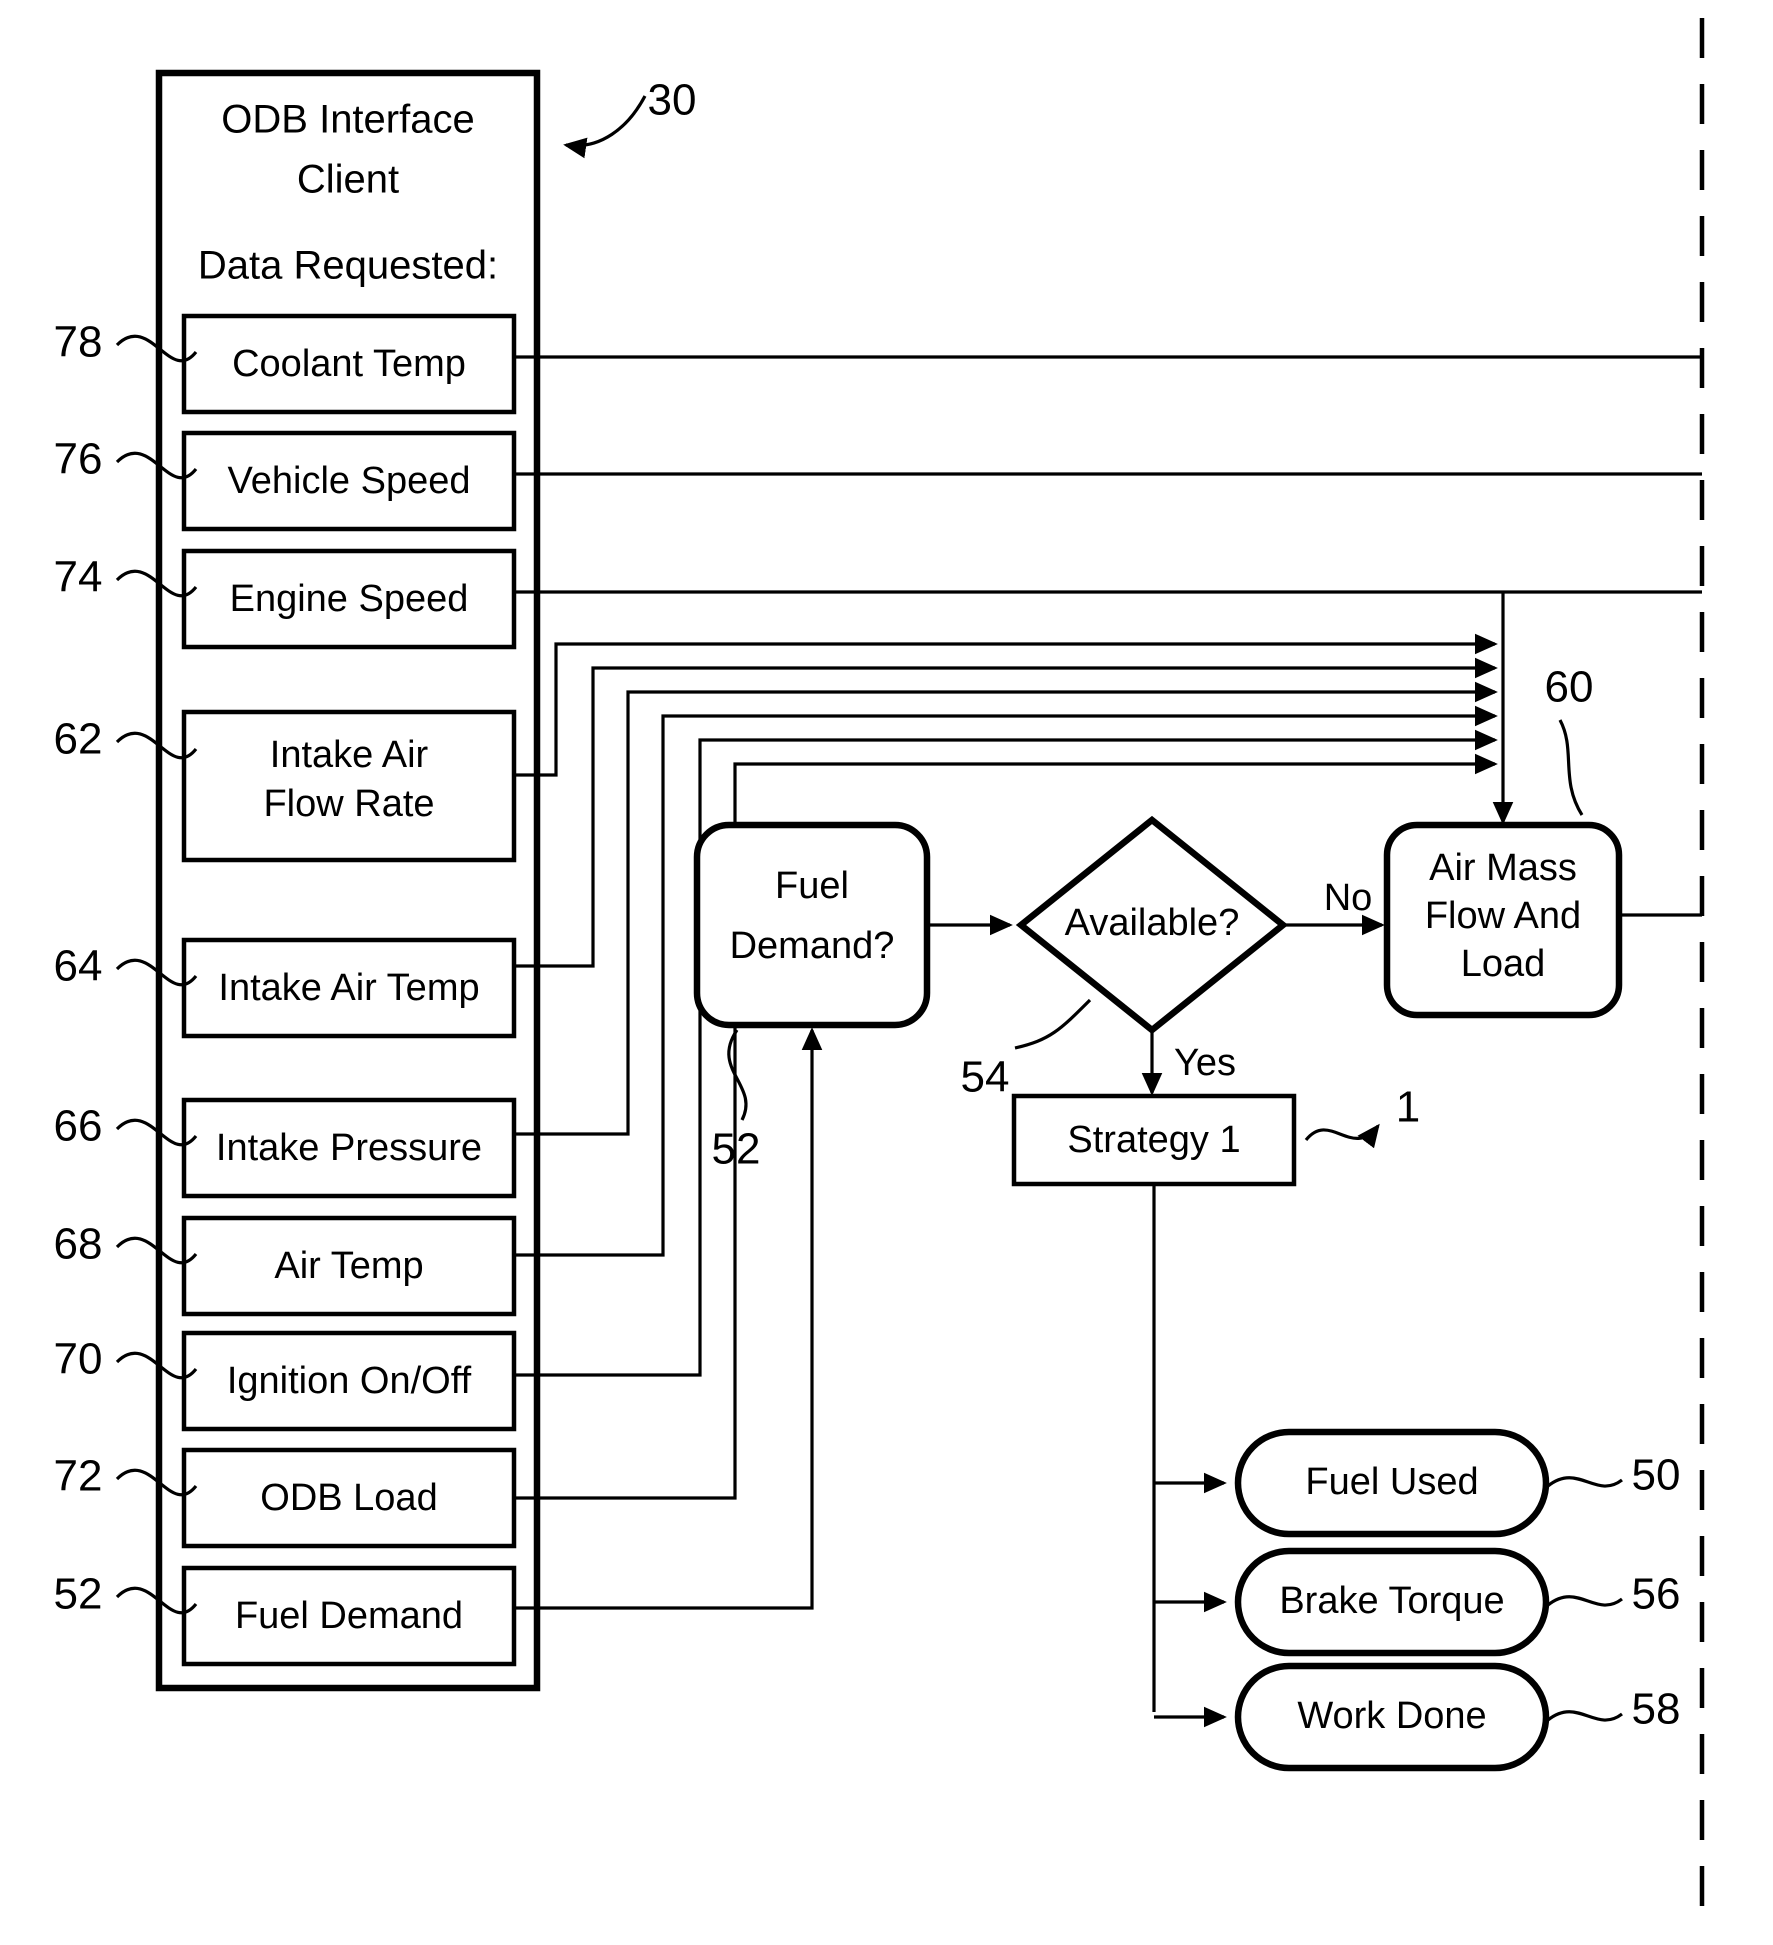 This screenshot has width=1773, height=1945. I want to click on routed-line-intake-air-temp, so click(1006, 812).